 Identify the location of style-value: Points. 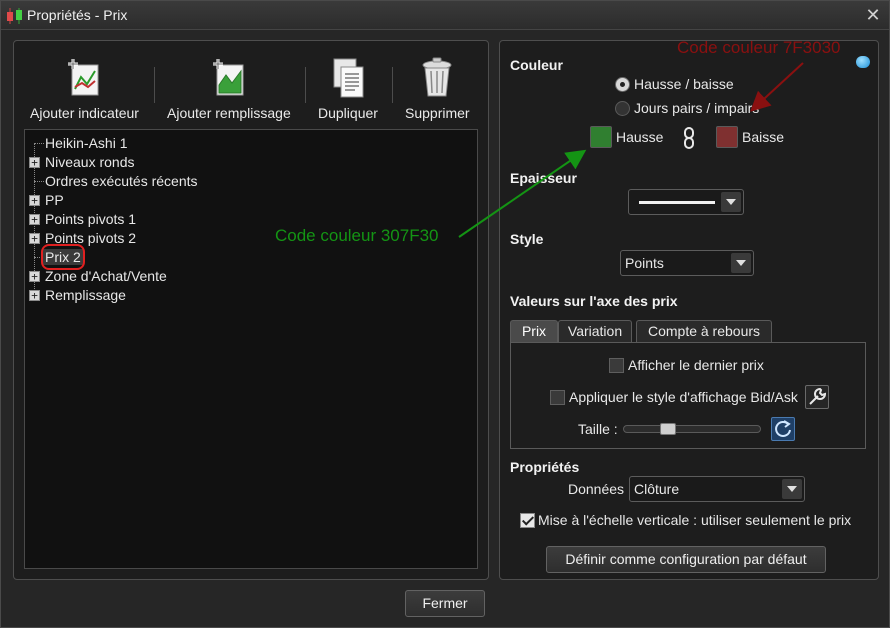
(644, 263).